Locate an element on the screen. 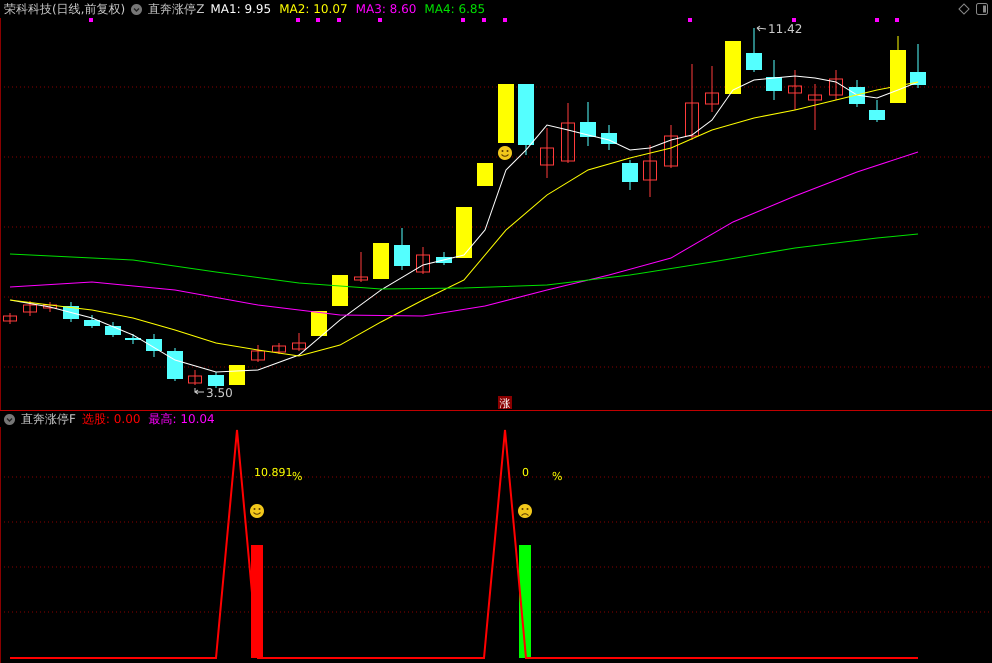 This screenshot has height=663, width=992. diamond-icon is located at coordinates (964, 9).